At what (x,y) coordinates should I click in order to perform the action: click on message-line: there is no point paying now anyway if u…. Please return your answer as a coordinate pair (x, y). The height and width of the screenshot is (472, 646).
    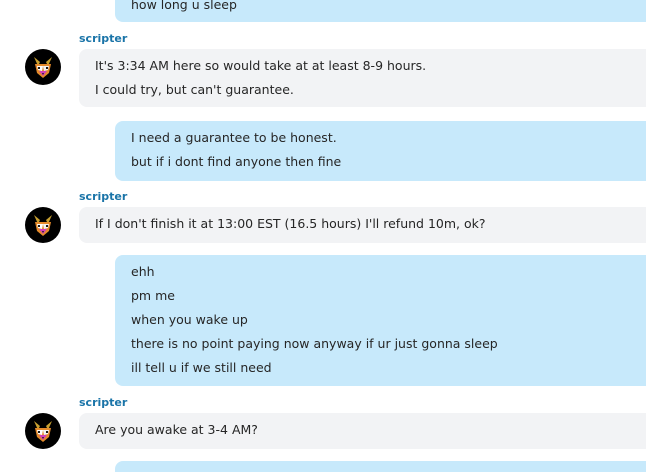
    Looking at the image, I should click on (314, 343).